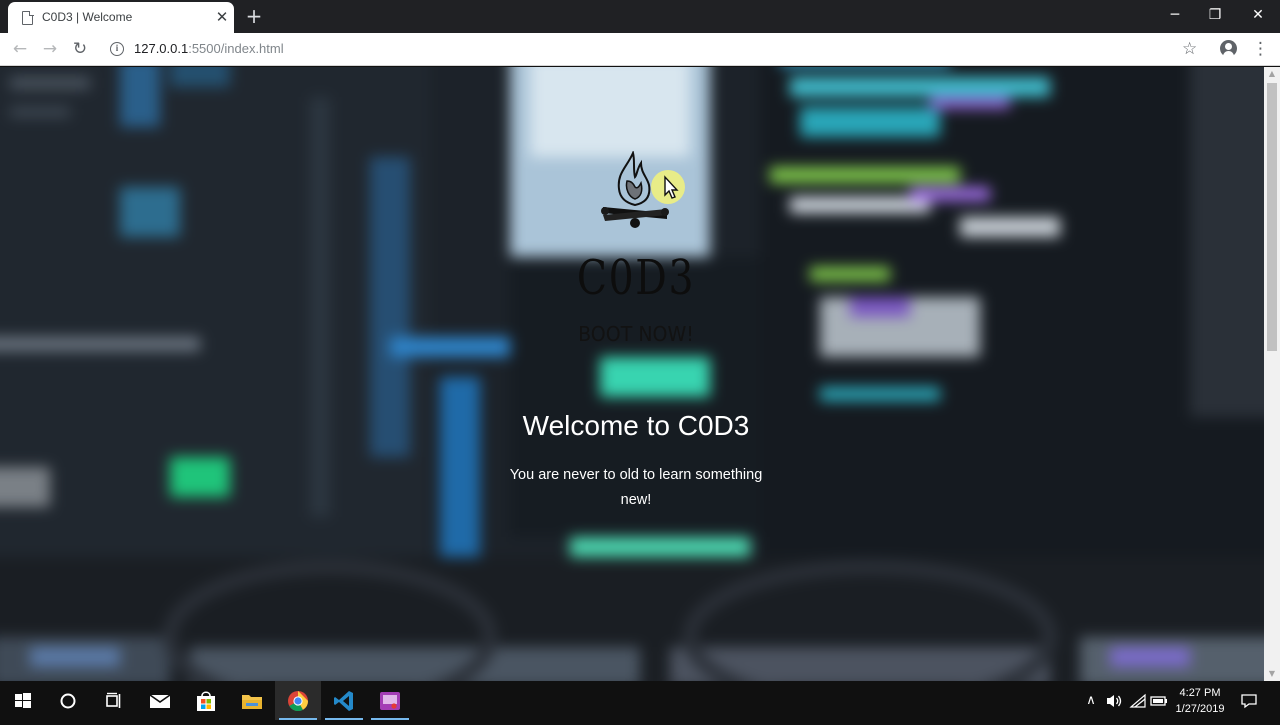 The width and height of the screenshot is (1280, 725). Describe the element at coordinates (1215, 15) in the screenshot. I see `maximize-button: ❐` at that location.